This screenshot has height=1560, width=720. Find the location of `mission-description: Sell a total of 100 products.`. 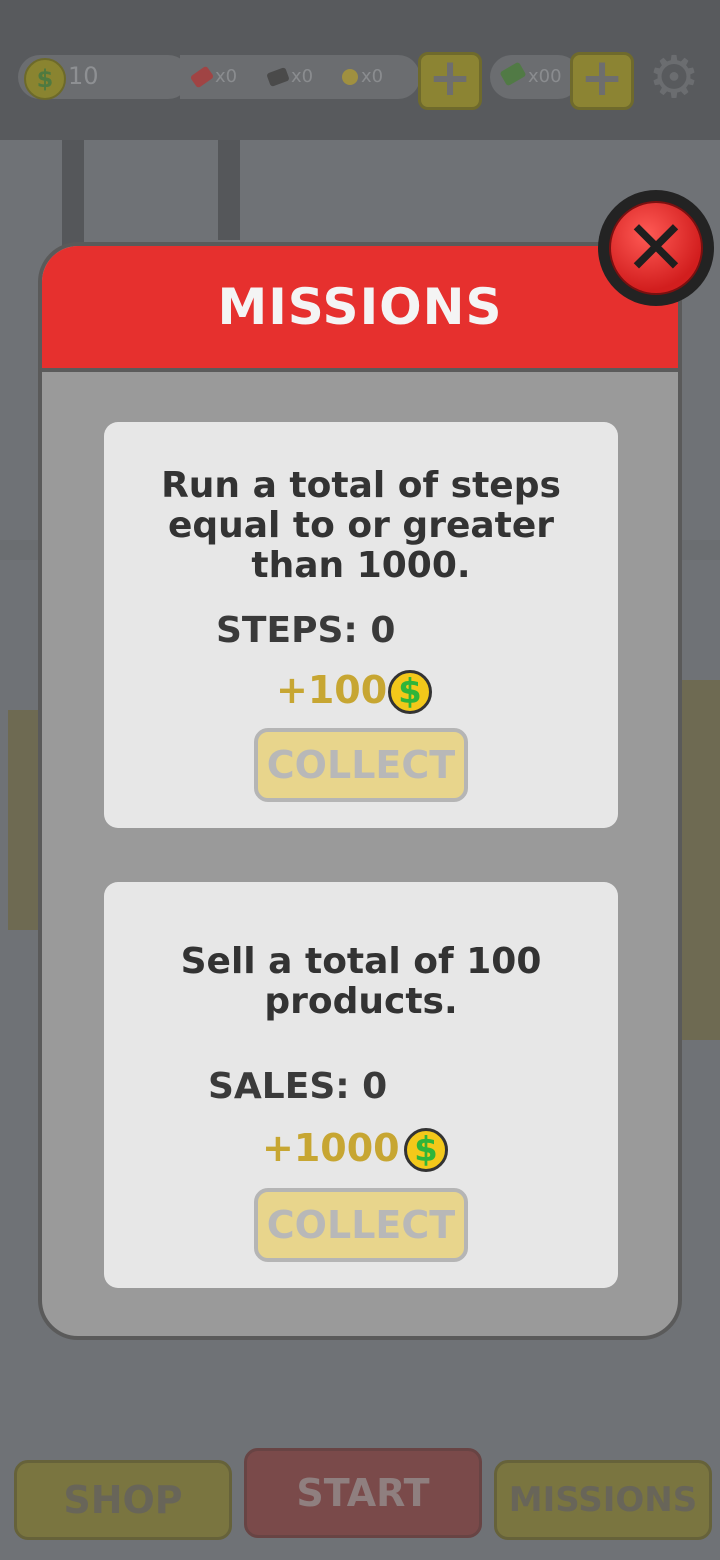

mission-description: Sell a total of 100 products. is located at coordinates (361, 982).